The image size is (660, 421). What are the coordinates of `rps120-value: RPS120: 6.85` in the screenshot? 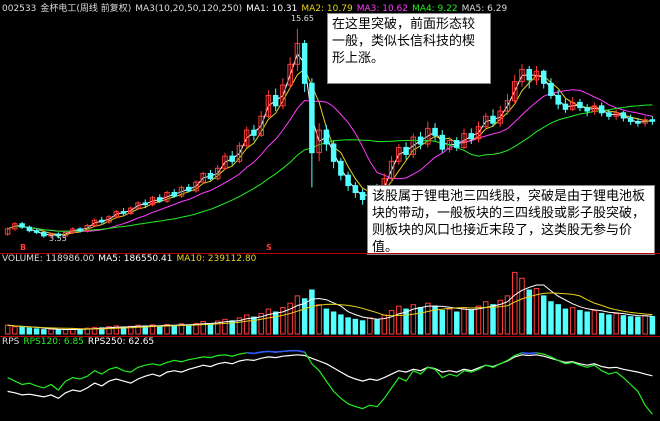 It's located at (53, 342).